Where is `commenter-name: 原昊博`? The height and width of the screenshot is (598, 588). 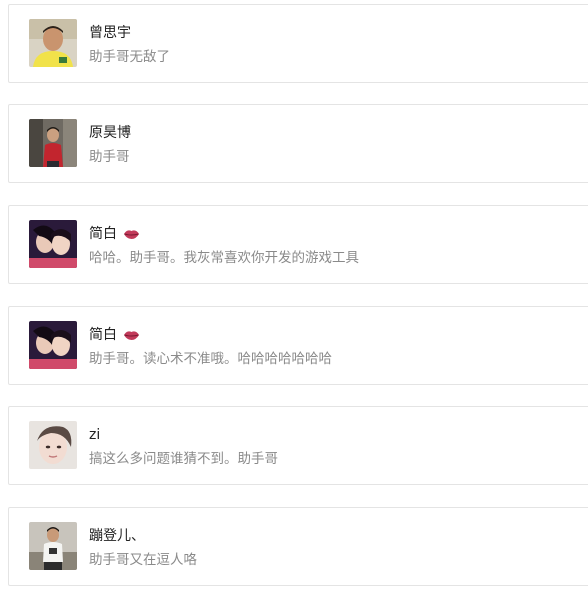
commenter-name: 原昊博 is located at coordinates (110, 133).